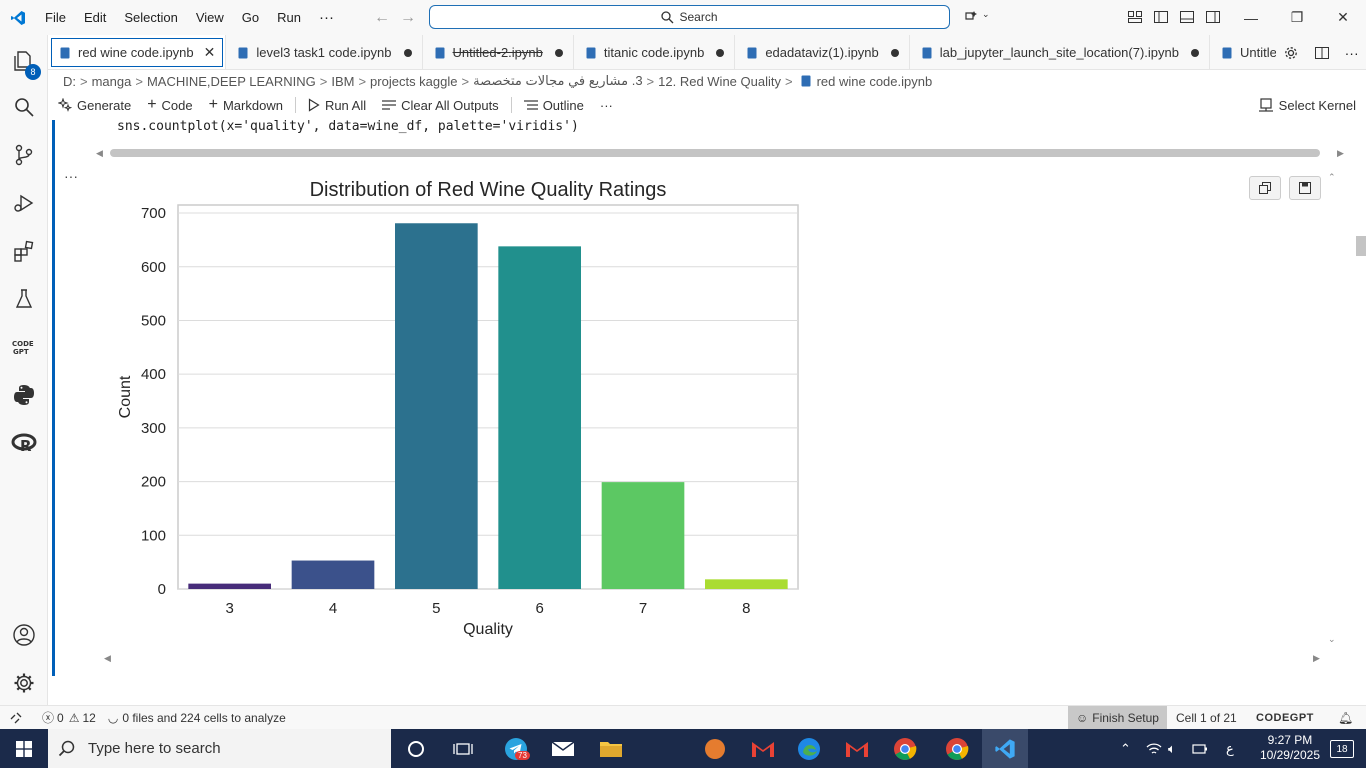 Image resolution: width=1366 pixels, height=768 pixels. What do you see at coordinates (1322, 53) in the screenshot?
I see `split-editor-icon` at bounding box center [1322, 53].